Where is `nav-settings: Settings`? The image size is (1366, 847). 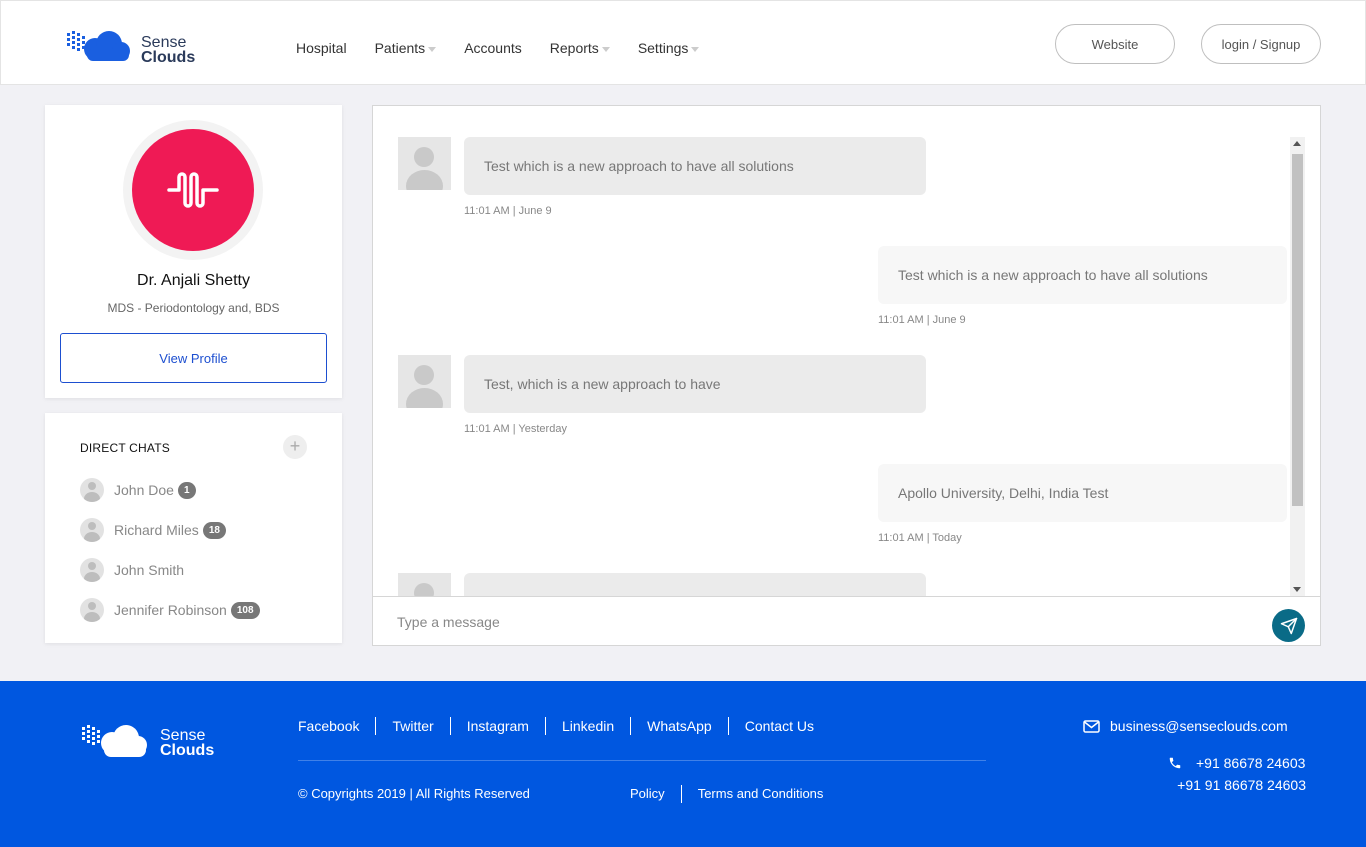 nav-settings: Settings is located at coordinates (669, 48).